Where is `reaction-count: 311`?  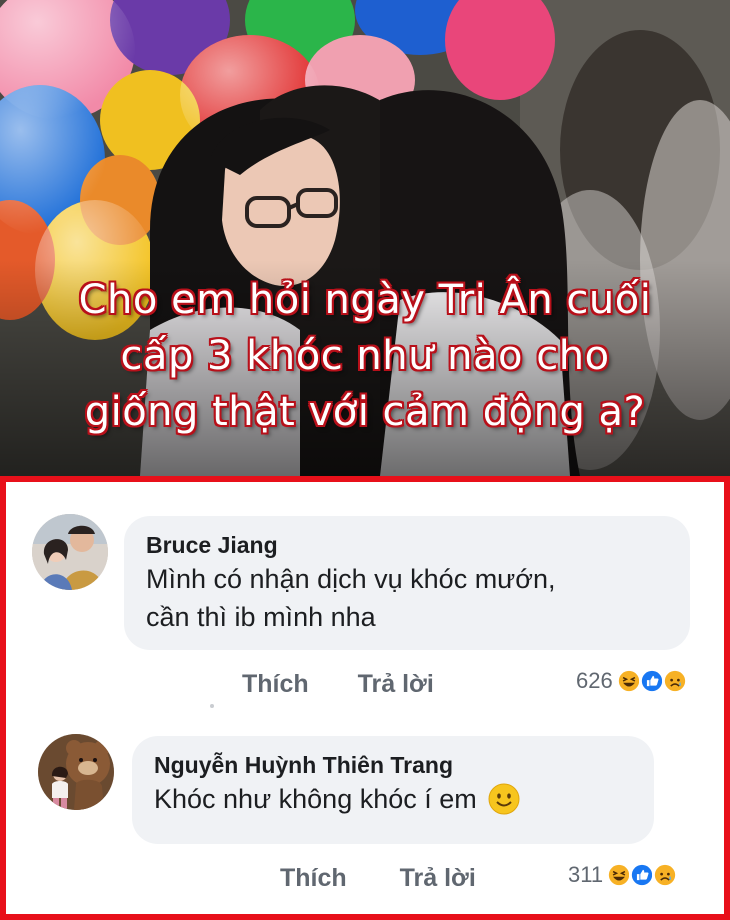 reaction-count: 311 is located at coordinates (586, 874).